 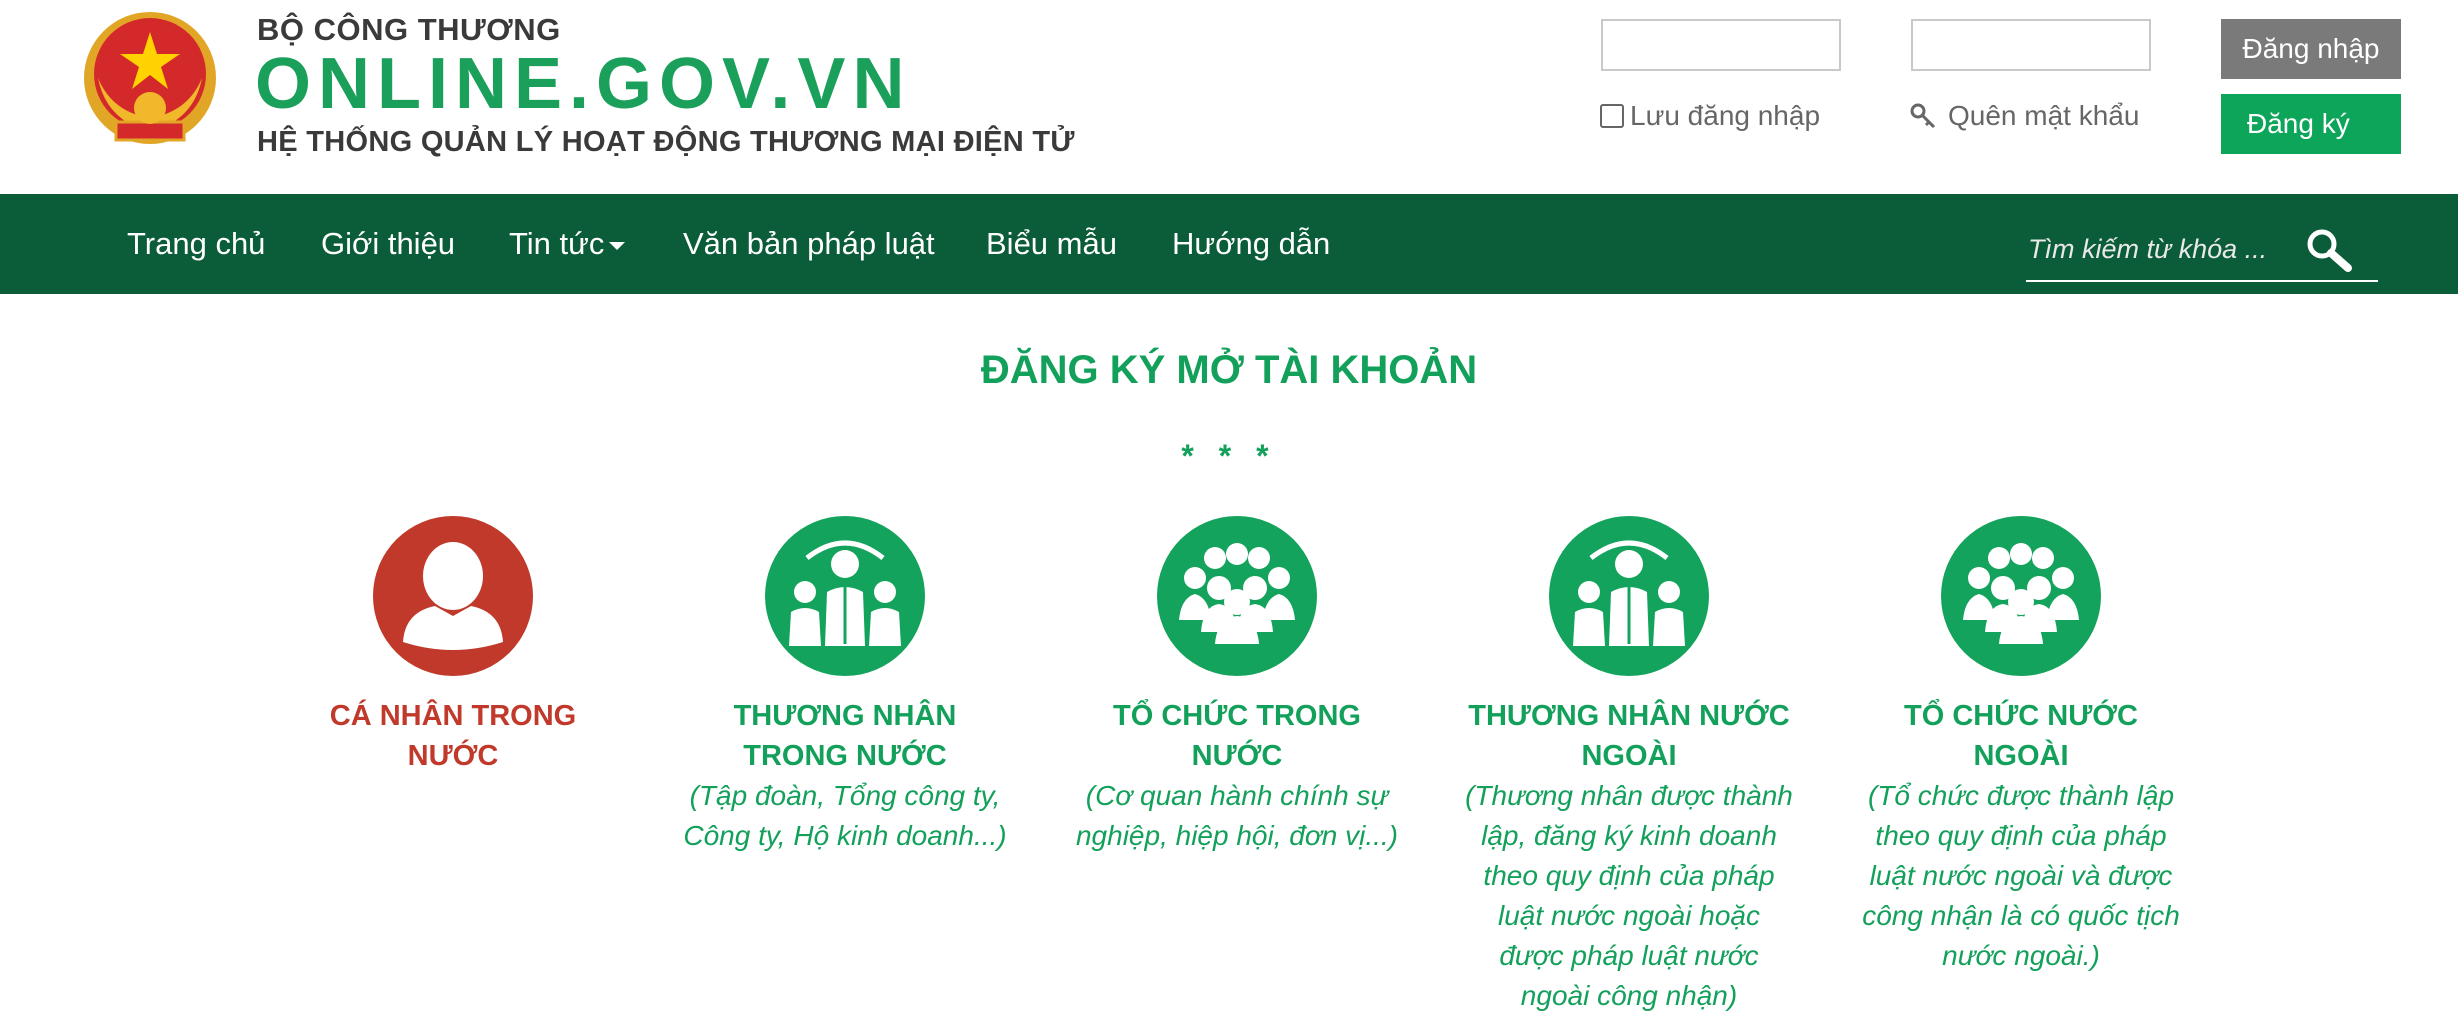 I want to click on remember-login: Lưu đăng nhập, so click(x=1710, y=116).